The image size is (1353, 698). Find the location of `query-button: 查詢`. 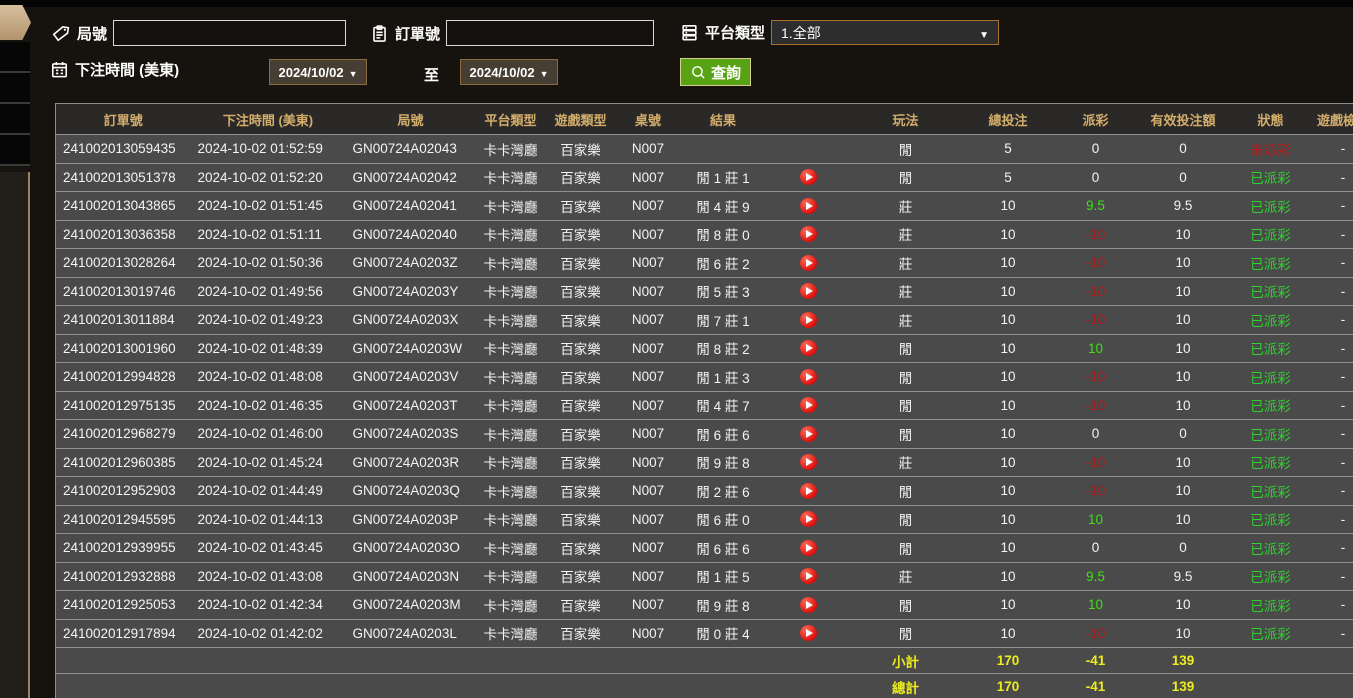

query-button: 查詢 is located at coordinates (716, 72).